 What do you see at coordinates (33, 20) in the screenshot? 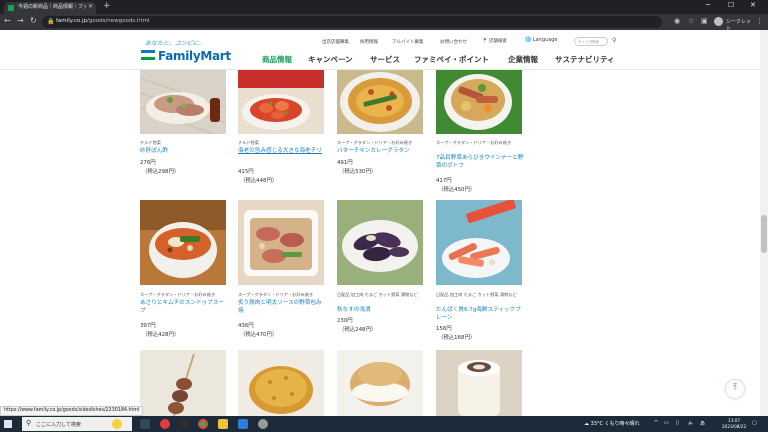
I see `reload-icon: ↻` at bounding box center [33, 20].